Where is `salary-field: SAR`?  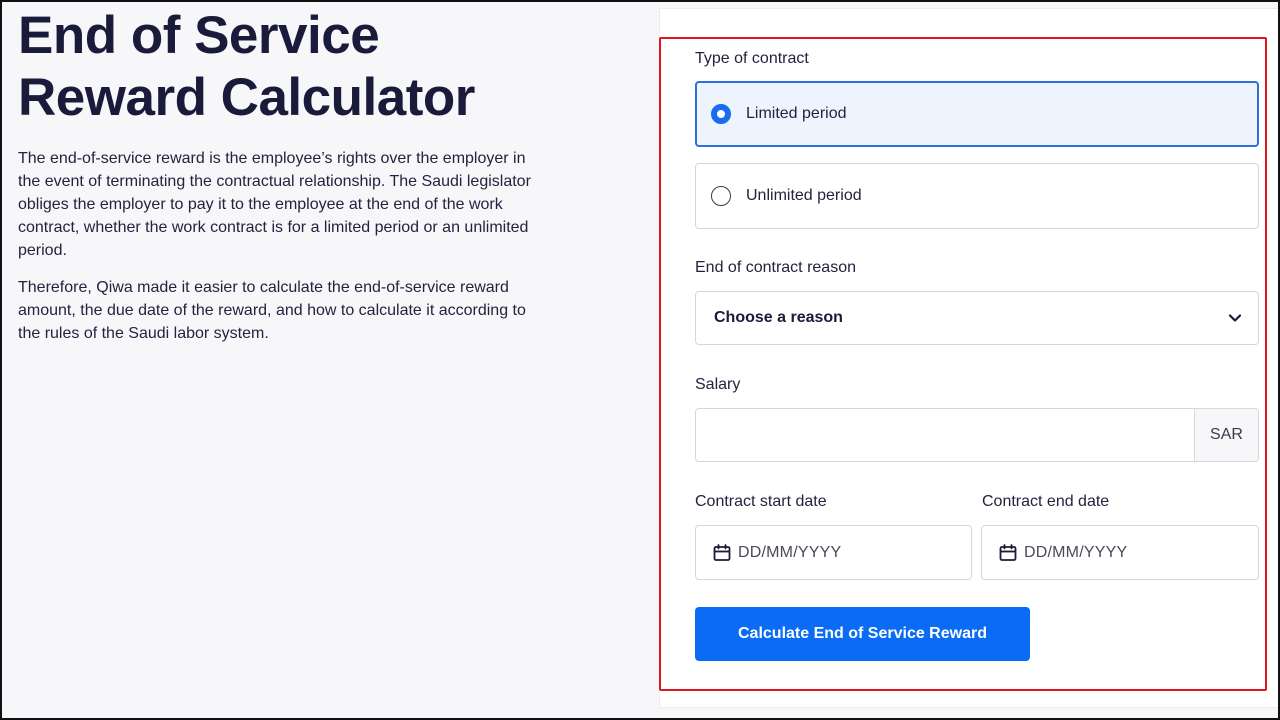 salary-field: SAR is located at coordinates (977, 435).